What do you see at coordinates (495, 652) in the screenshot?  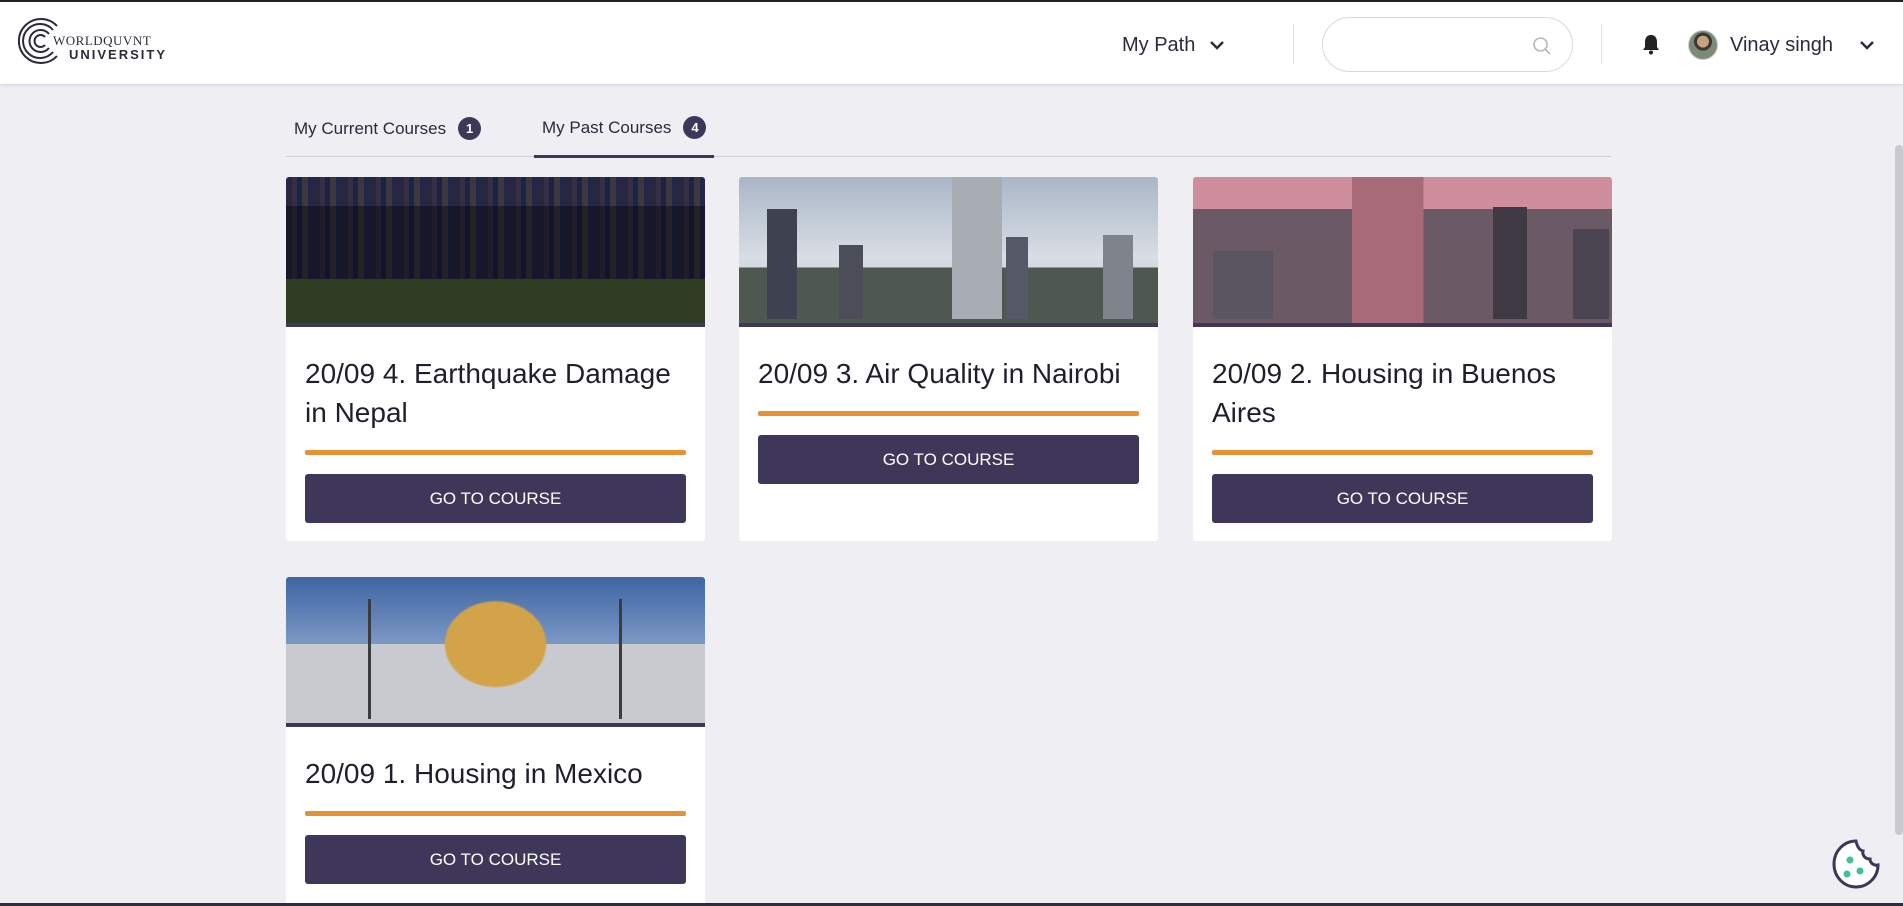 I see `course-image-mexico` at bounding box center [495, 652].